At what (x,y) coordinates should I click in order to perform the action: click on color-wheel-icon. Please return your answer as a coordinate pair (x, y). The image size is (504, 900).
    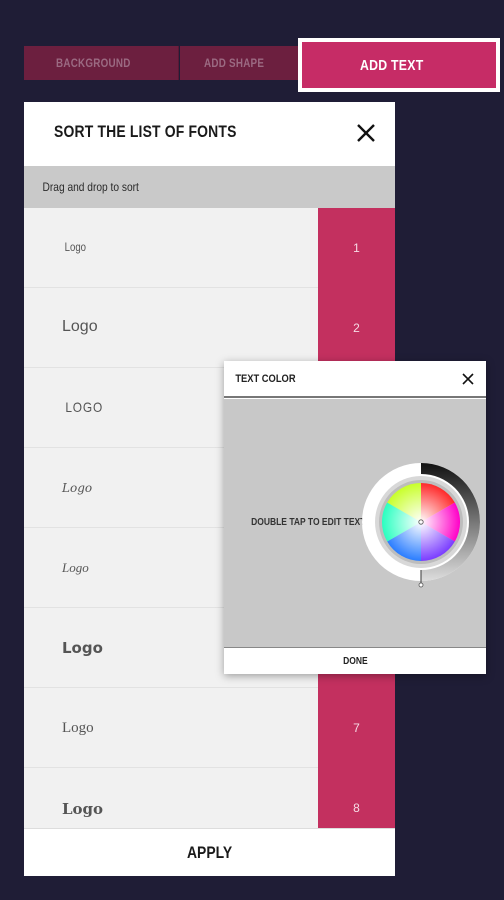
    Looking at the image, I should click on (423, 525).